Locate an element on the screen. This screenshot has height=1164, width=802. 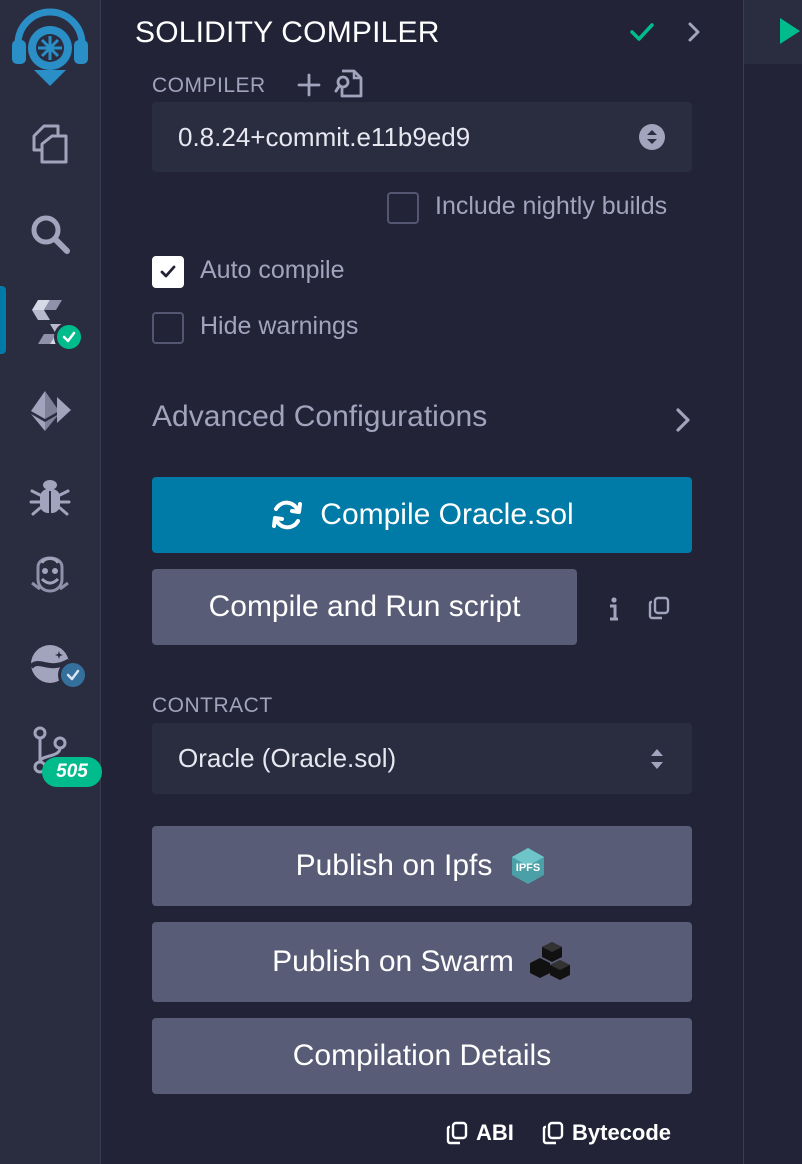
rail-debugger is located at coordinates (50, 496).